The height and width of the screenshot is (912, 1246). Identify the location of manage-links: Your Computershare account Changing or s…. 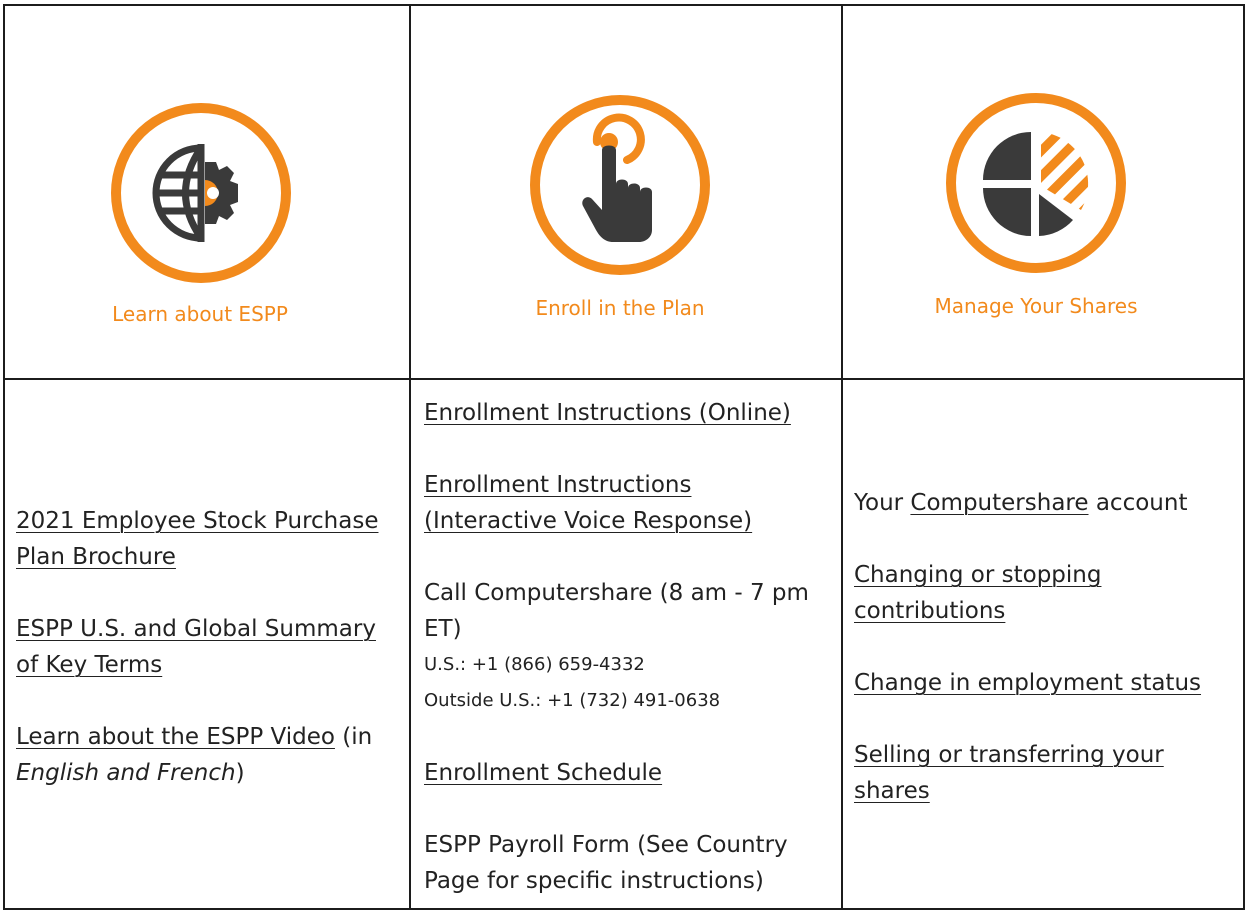
(1044, 647).